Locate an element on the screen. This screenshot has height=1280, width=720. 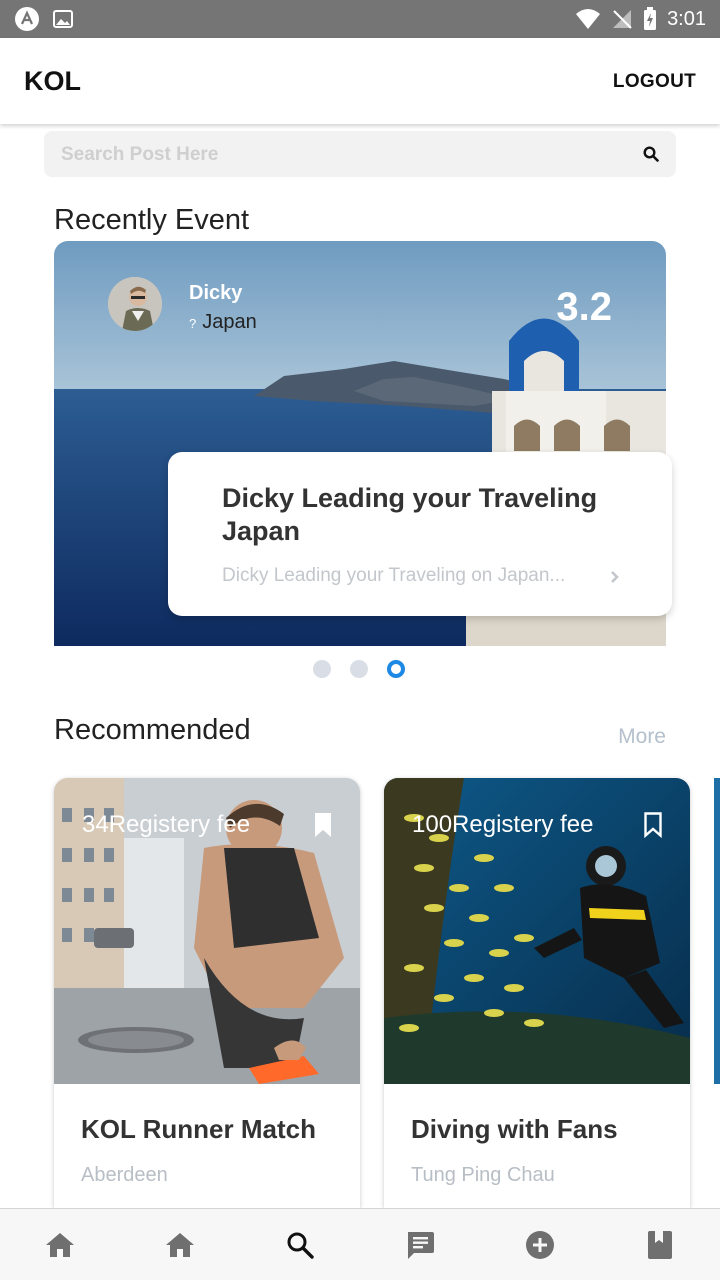
event-name: KOL Runner Match is located at coordinates (198, 1129).